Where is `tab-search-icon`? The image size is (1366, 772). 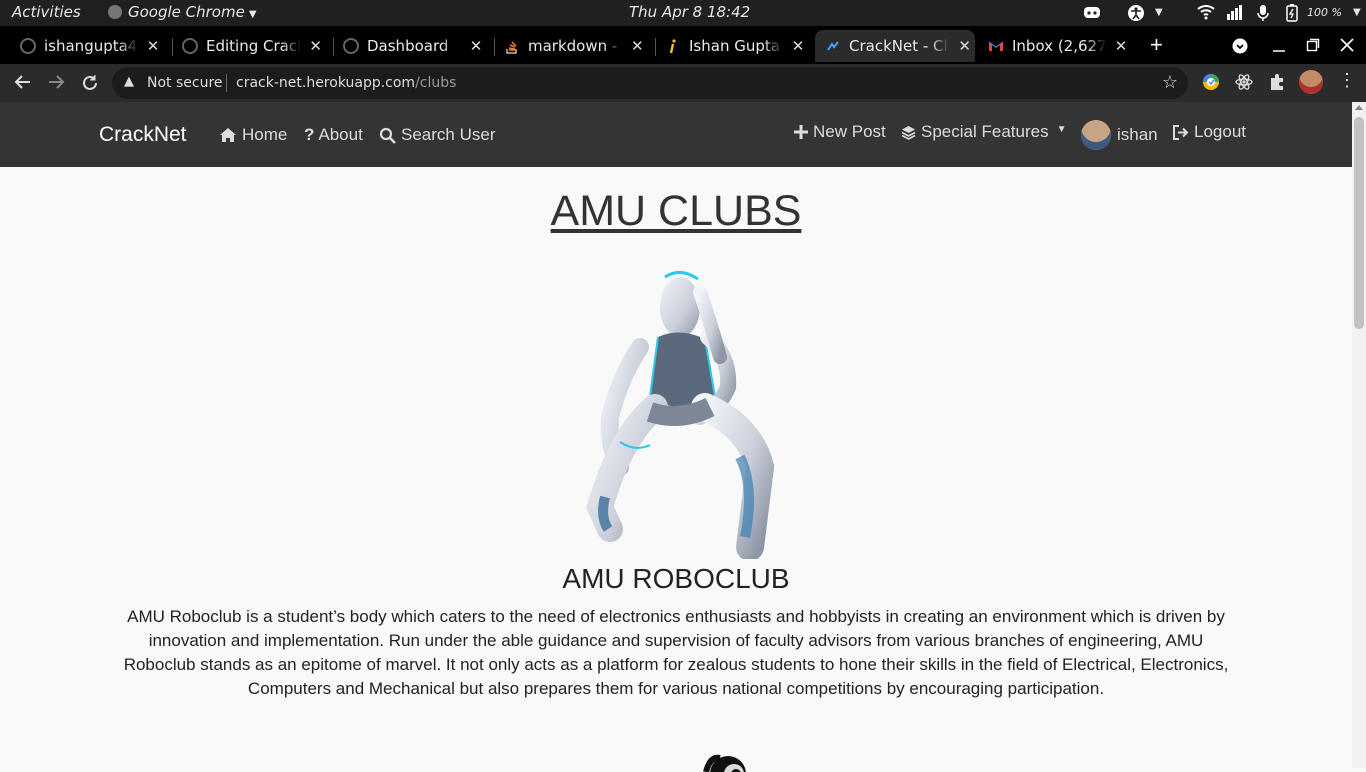 tab-search-icon is located at coordinates (1240, 46).